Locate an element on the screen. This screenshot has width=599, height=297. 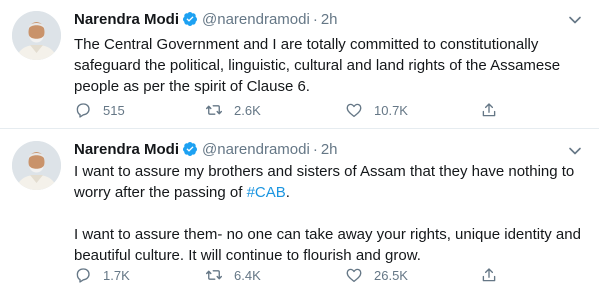
tweet-actions: 1.7K 6.4K 26.5K is located at coordinates (314, 275).